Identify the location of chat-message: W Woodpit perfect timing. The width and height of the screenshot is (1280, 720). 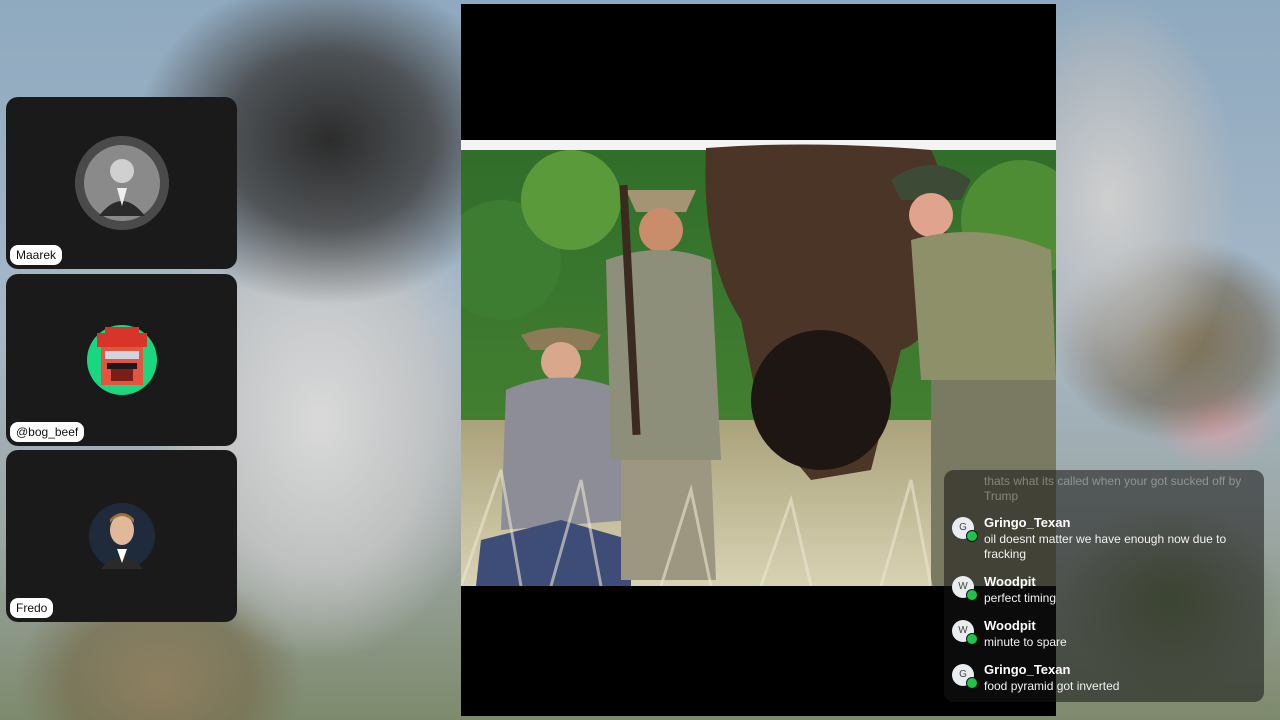
(1104, 592).